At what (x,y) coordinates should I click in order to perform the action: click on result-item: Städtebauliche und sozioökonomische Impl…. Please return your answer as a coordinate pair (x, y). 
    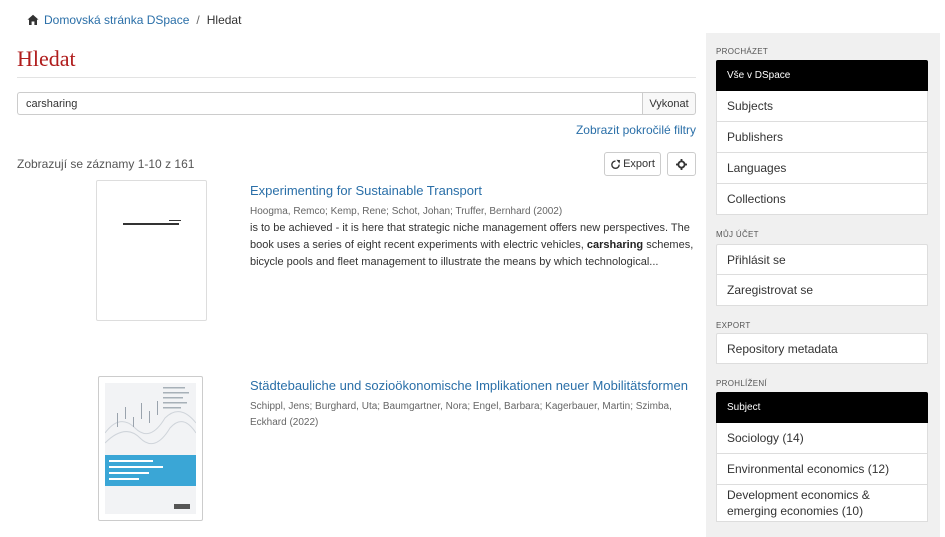
    Looking at the image, I should click on (473, 404).